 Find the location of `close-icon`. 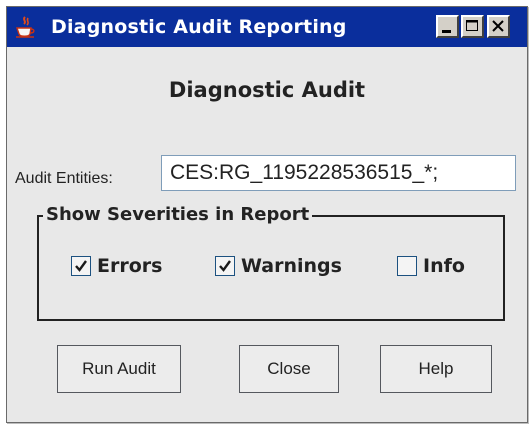

close-icon is located at coordinates (498, 26).